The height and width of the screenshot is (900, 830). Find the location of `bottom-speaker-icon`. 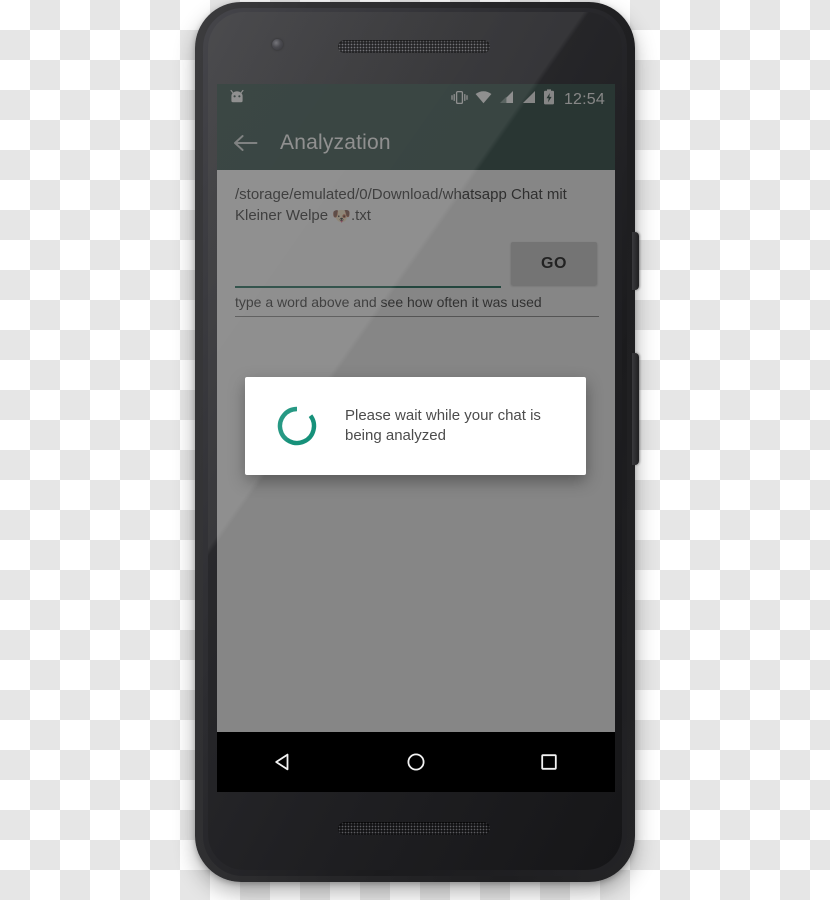

bottom-speaker-icon is located at coordinates (414, 828).